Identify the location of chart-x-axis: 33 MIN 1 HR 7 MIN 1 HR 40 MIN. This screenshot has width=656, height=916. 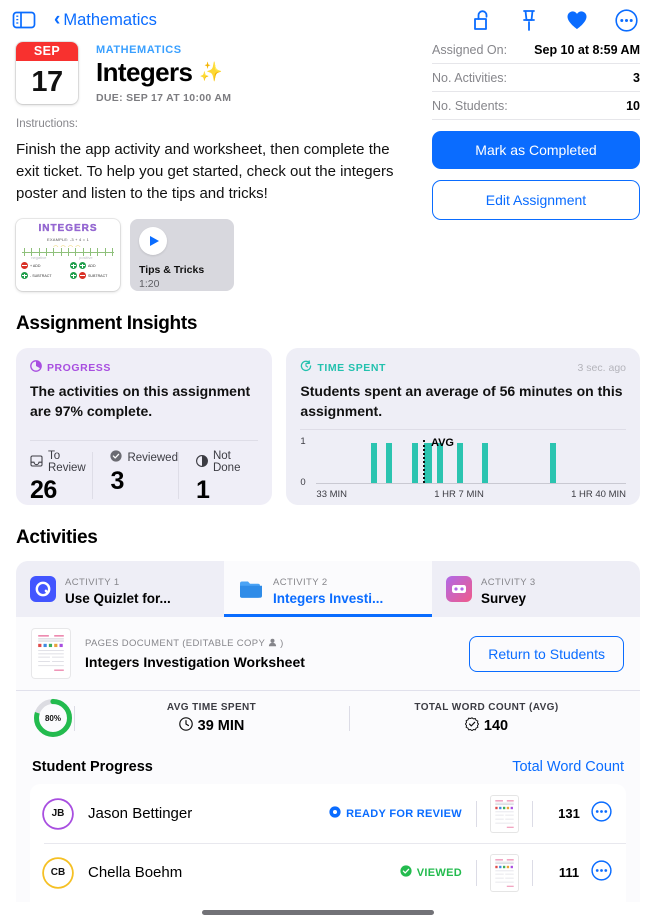
(463, 492).